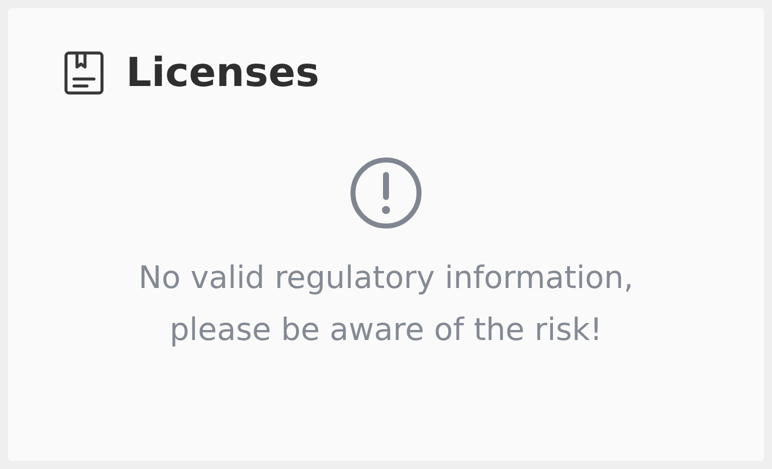  What do you see at coordinates (386, 304) in the screenshot?
I see `warning-message: No valid regulatory information, please be aware of the risk!` at bounding box center [386, 304].